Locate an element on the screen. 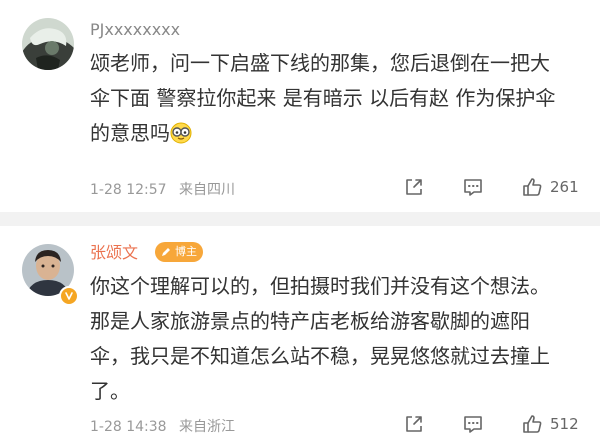 The image size is (600, 445). like-count: 261 is located at coordinates (564, 187).